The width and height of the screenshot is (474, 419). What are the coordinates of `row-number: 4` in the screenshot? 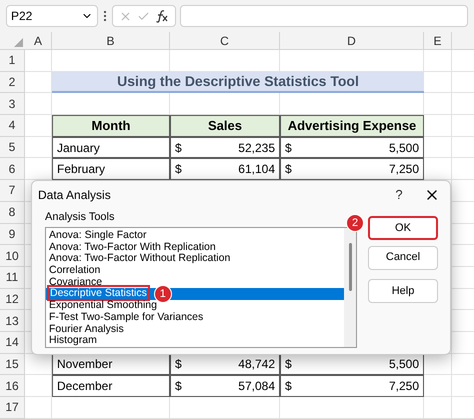 It's located at (12, 126).